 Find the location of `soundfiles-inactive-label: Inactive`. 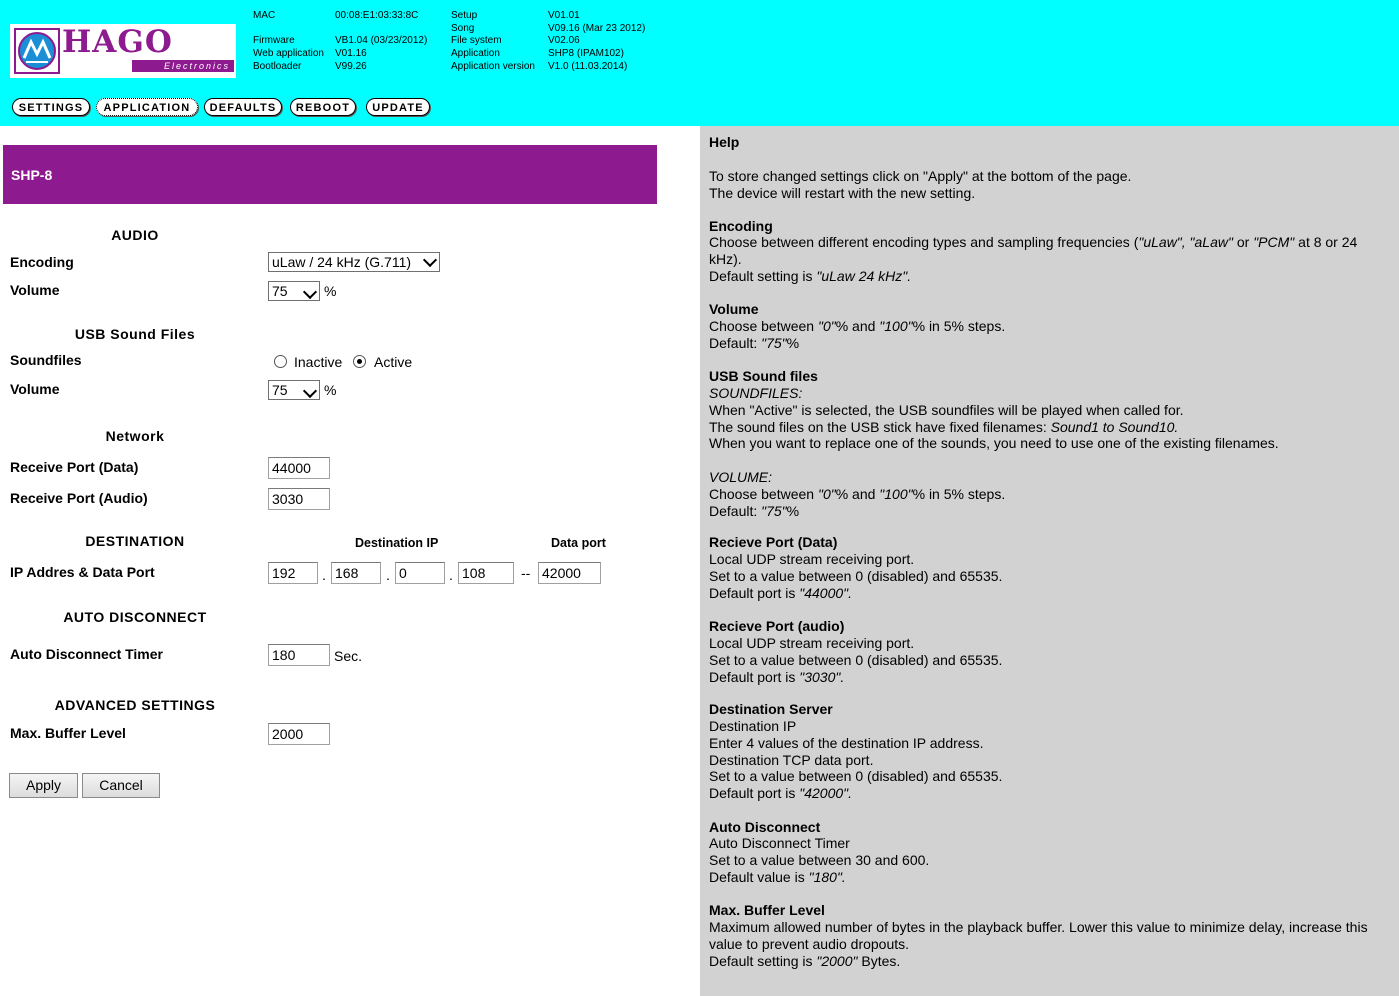

soundfiles-inactive-label: Inactive is located at coordinates (318, 362).